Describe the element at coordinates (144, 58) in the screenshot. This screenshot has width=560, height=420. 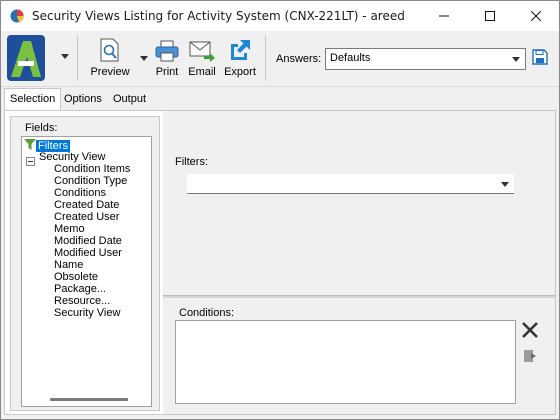
I see `preview-dropdown-arrow-icon` at that location.